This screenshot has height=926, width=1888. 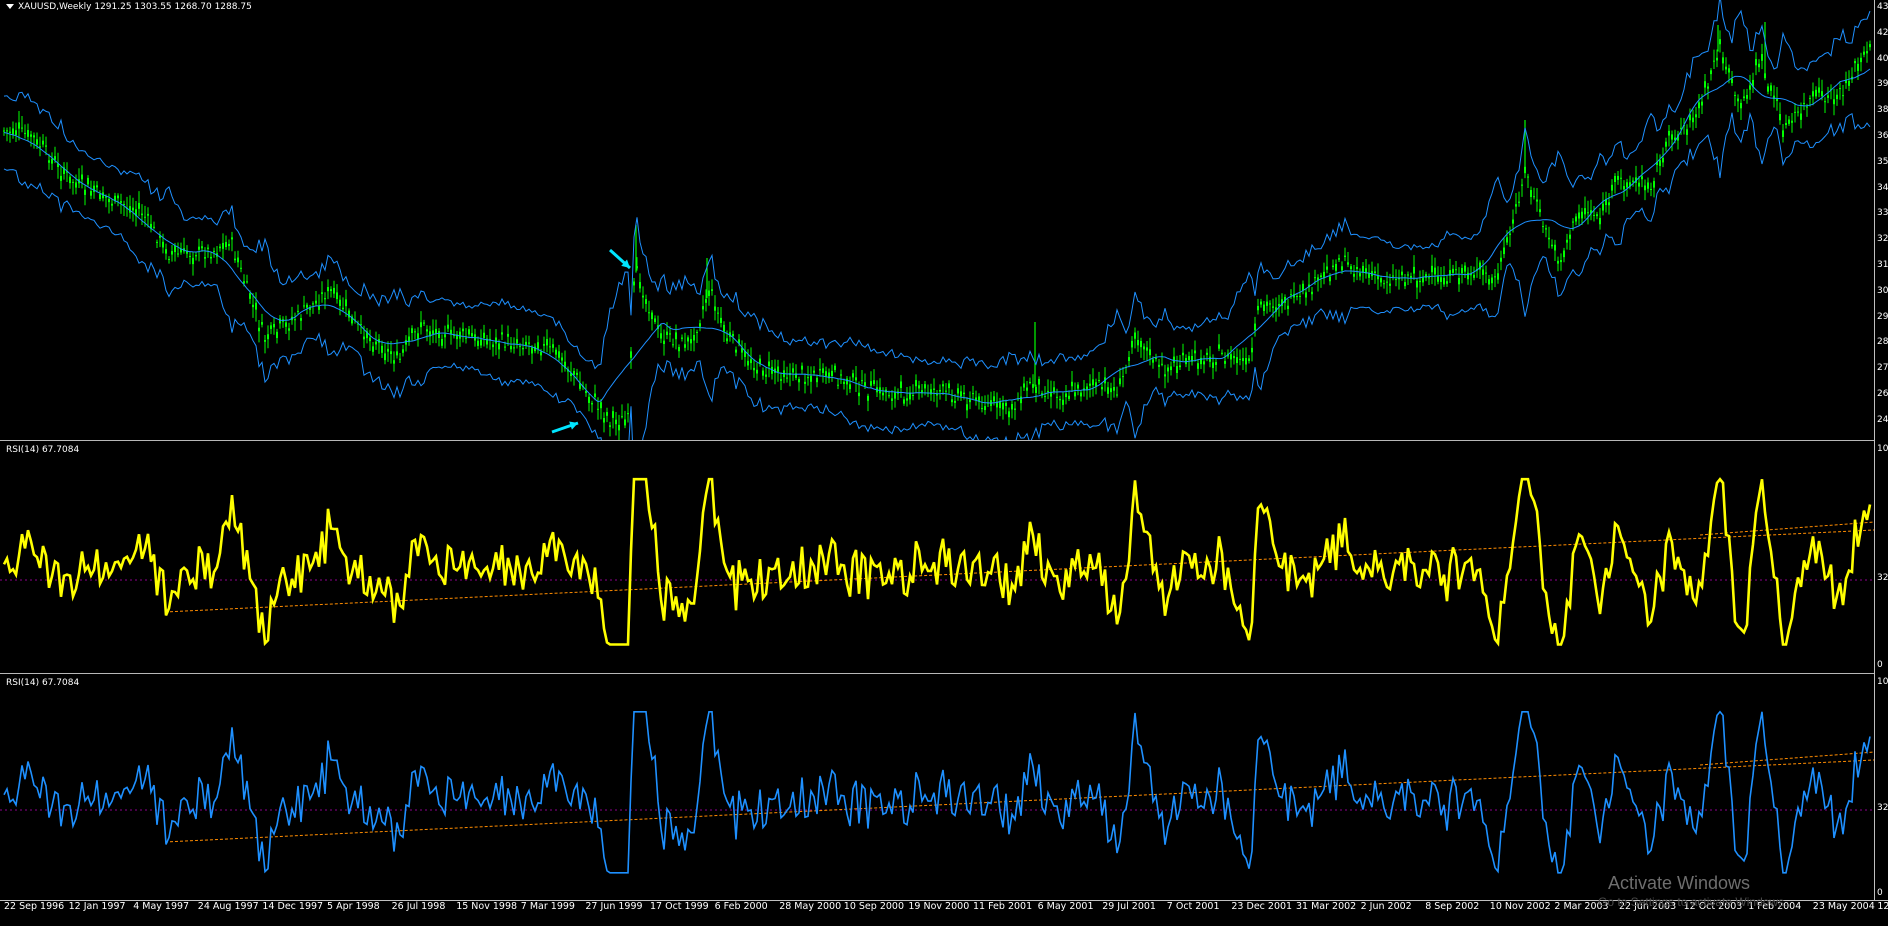 I want to click on price-tick-label: 30, so click(x=1882, y=290).